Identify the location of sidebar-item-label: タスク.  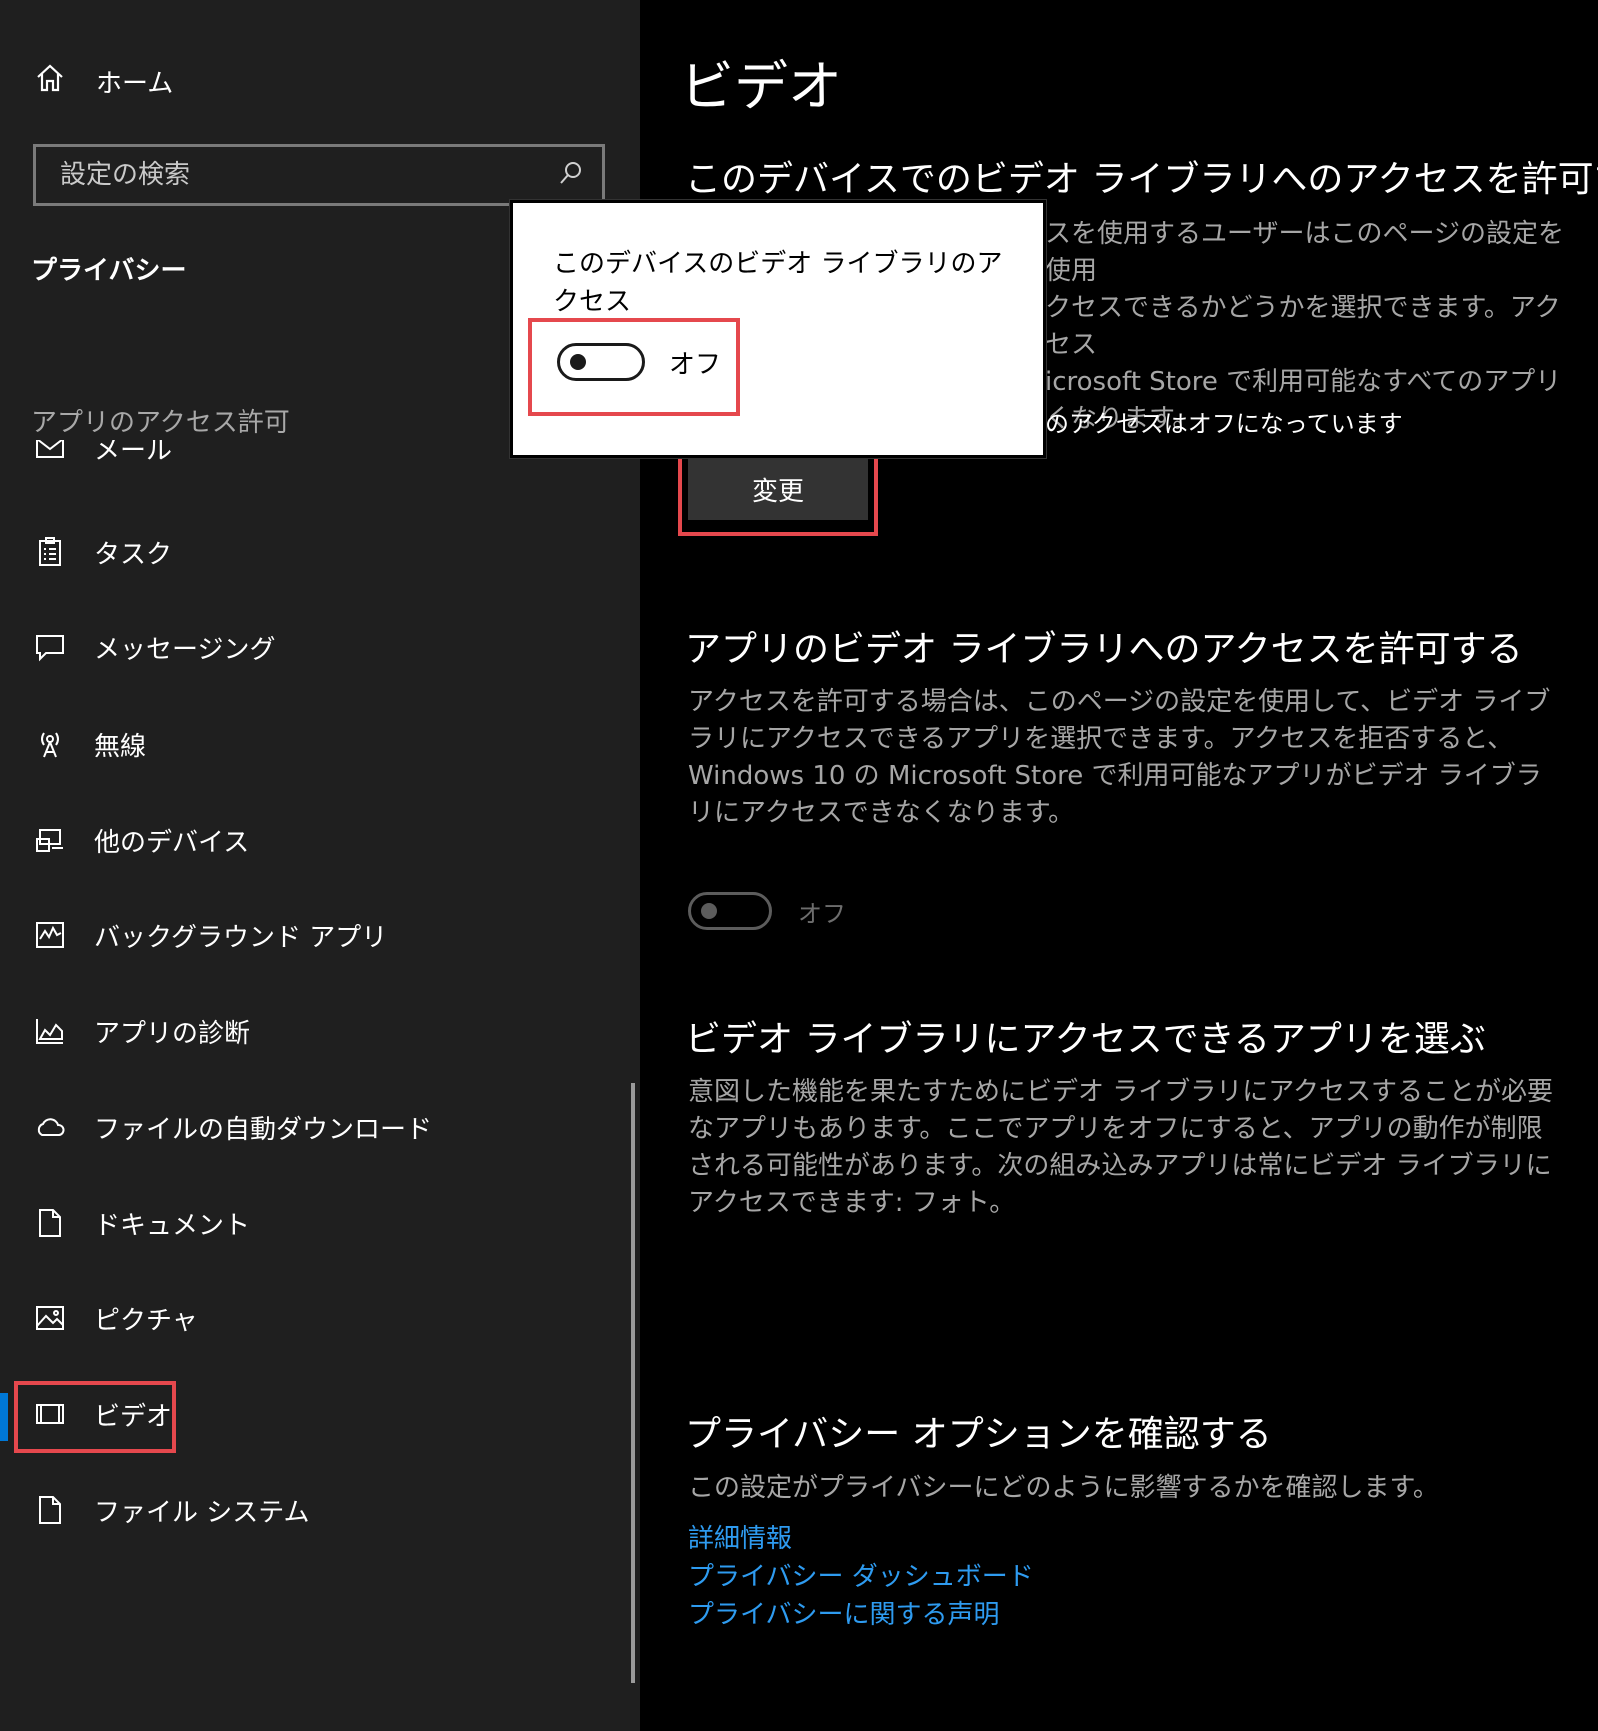
(133, 554).